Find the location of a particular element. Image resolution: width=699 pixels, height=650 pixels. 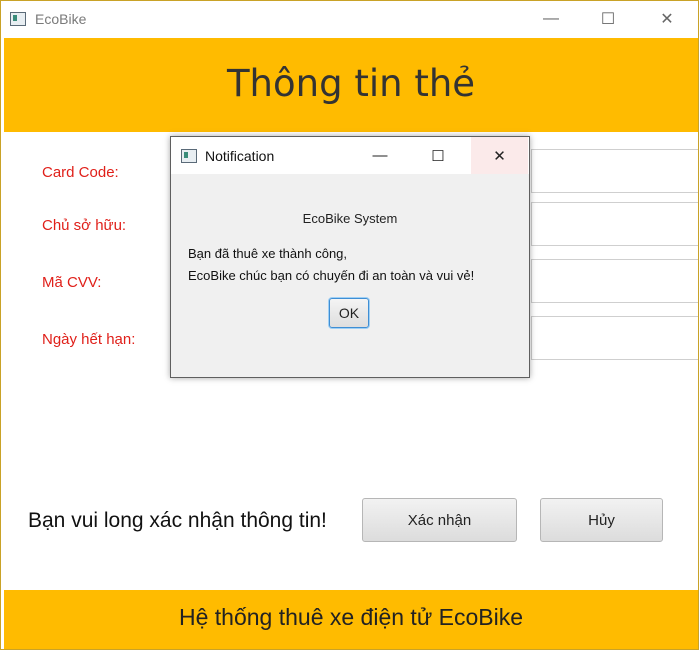

cancel-button: Hủy is located at coordinates (601, 520).